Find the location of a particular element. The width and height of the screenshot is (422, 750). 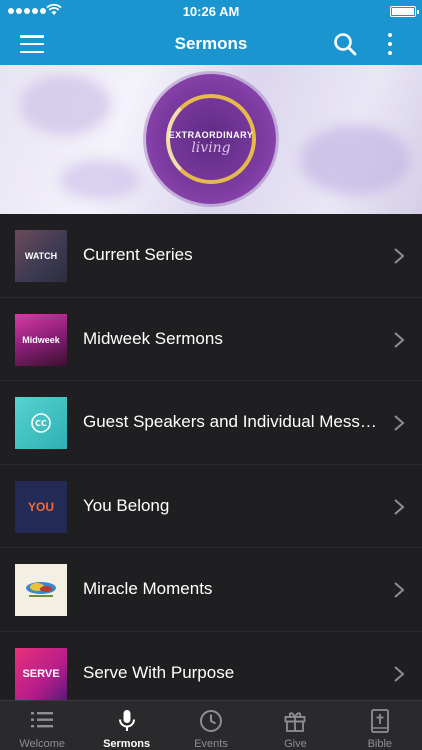

series-logo: EXTRAORDINARY living is located at coordinates (211, 139).